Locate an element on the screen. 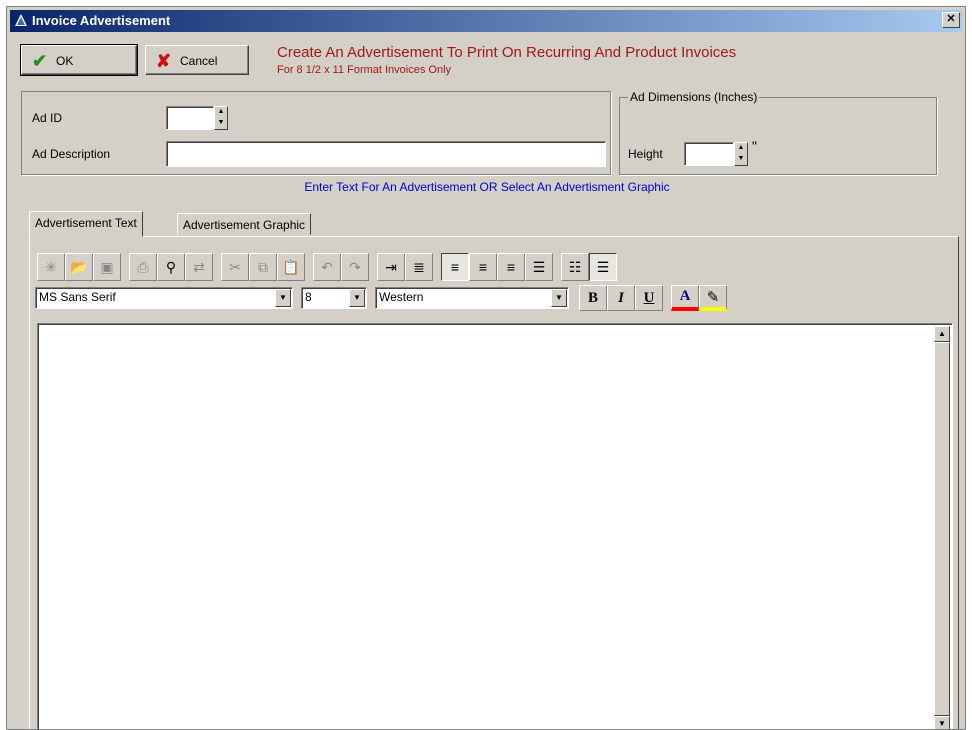 This screenshot has height=730, width=972. cancel-button: ✘ Cancel is located at coordinates (197, 60).